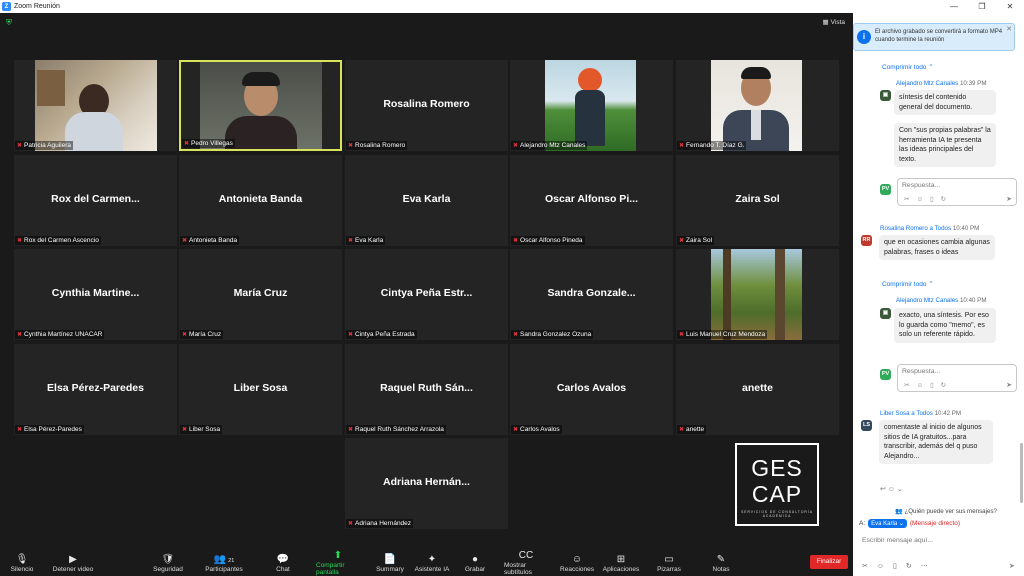  What do you see at coordinates (426, 483) in the screenshot?
I see `participant-tile: Adriana Hernán... ✖ Adriana Hernández` at bounding box center [426, 483].